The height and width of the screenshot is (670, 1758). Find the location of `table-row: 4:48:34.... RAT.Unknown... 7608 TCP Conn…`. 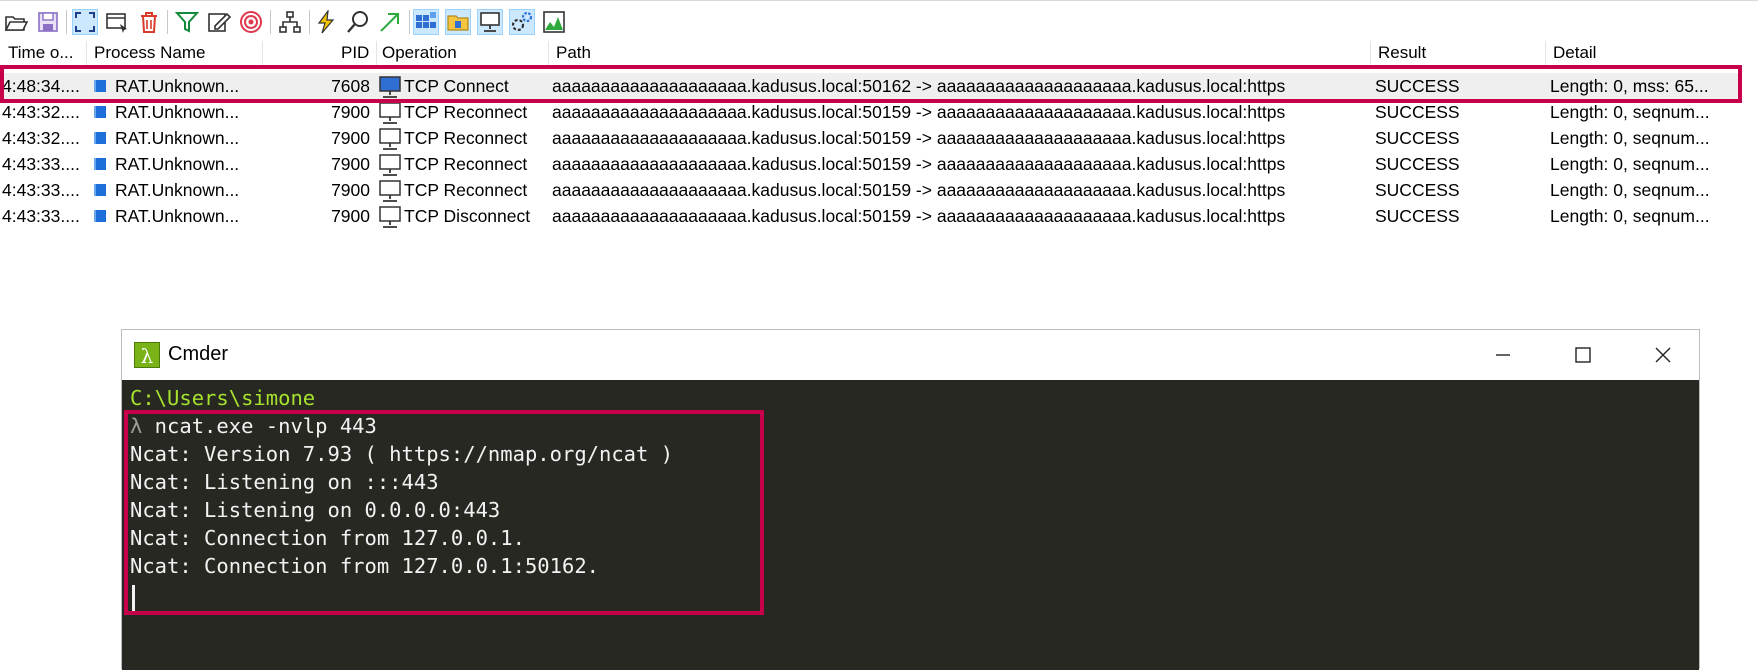

table-row: 4:48:34.... RAT.Unknown... 7608 TCP Conn… is located at coordinates (870, 86).